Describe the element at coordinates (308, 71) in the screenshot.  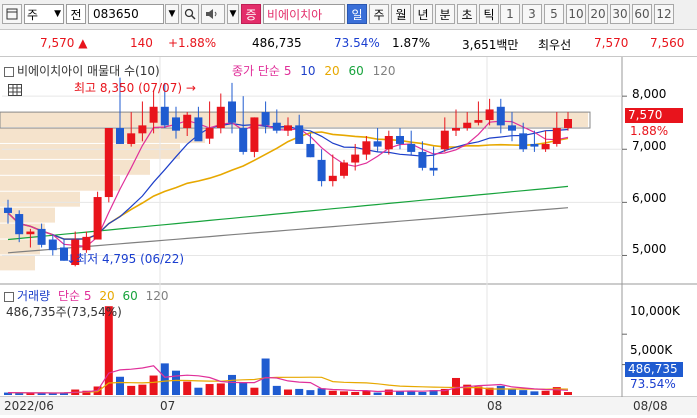
I see `ma10-label: 10` at that location.